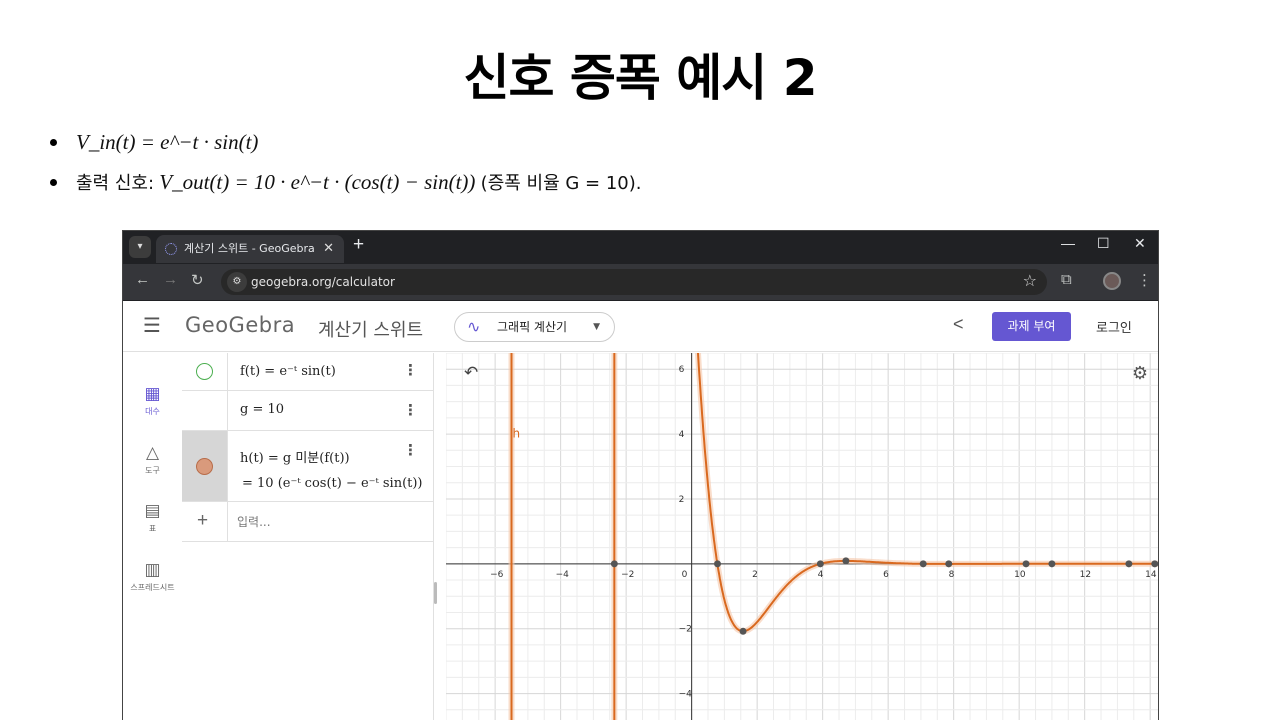  I want to click on tab-title: 계산기 스위트 - GeoGebra, so click(249, 248).